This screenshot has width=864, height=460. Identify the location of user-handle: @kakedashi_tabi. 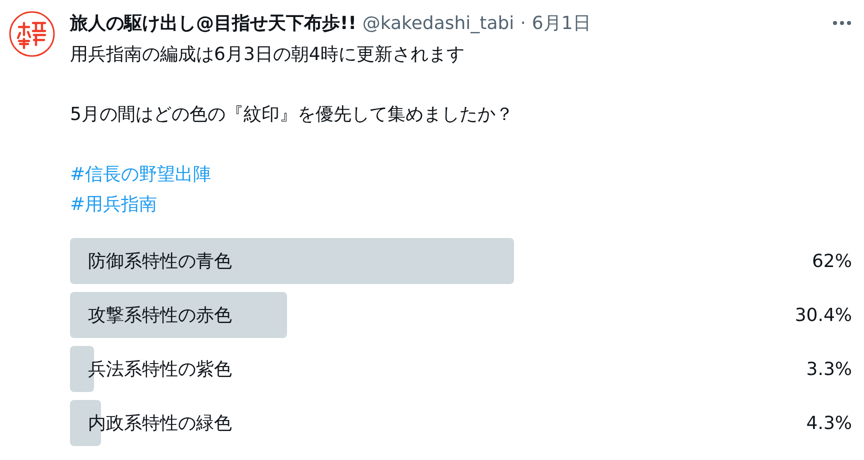
(438, 23).